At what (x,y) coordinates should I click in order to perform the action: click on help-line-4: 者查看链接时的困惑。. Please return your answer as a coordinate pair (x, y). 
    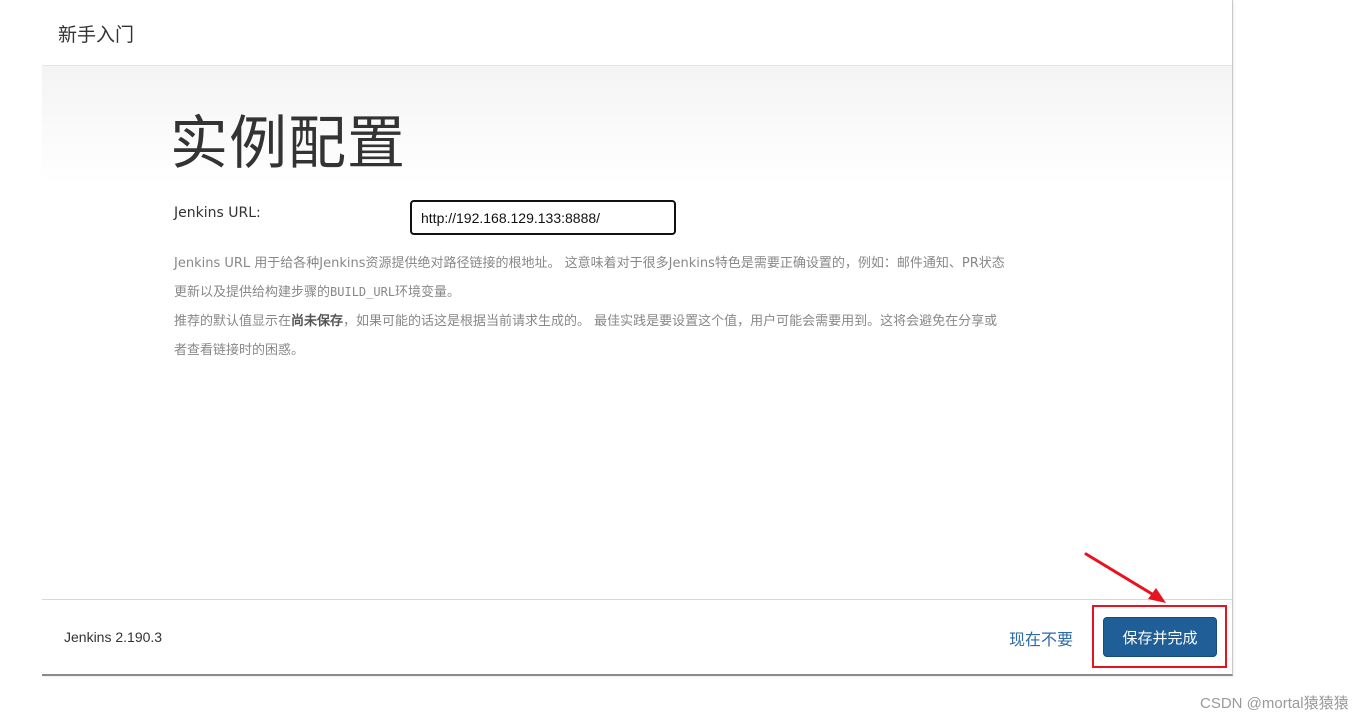
    Looking at the image, I should click on (239, 350).